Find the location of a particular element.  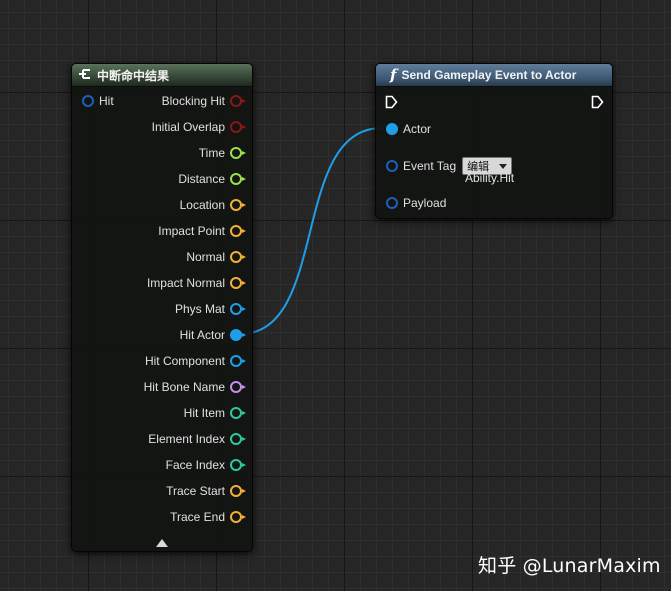

output-pin-label: Impact Normal is located at coordinates (185, 283).